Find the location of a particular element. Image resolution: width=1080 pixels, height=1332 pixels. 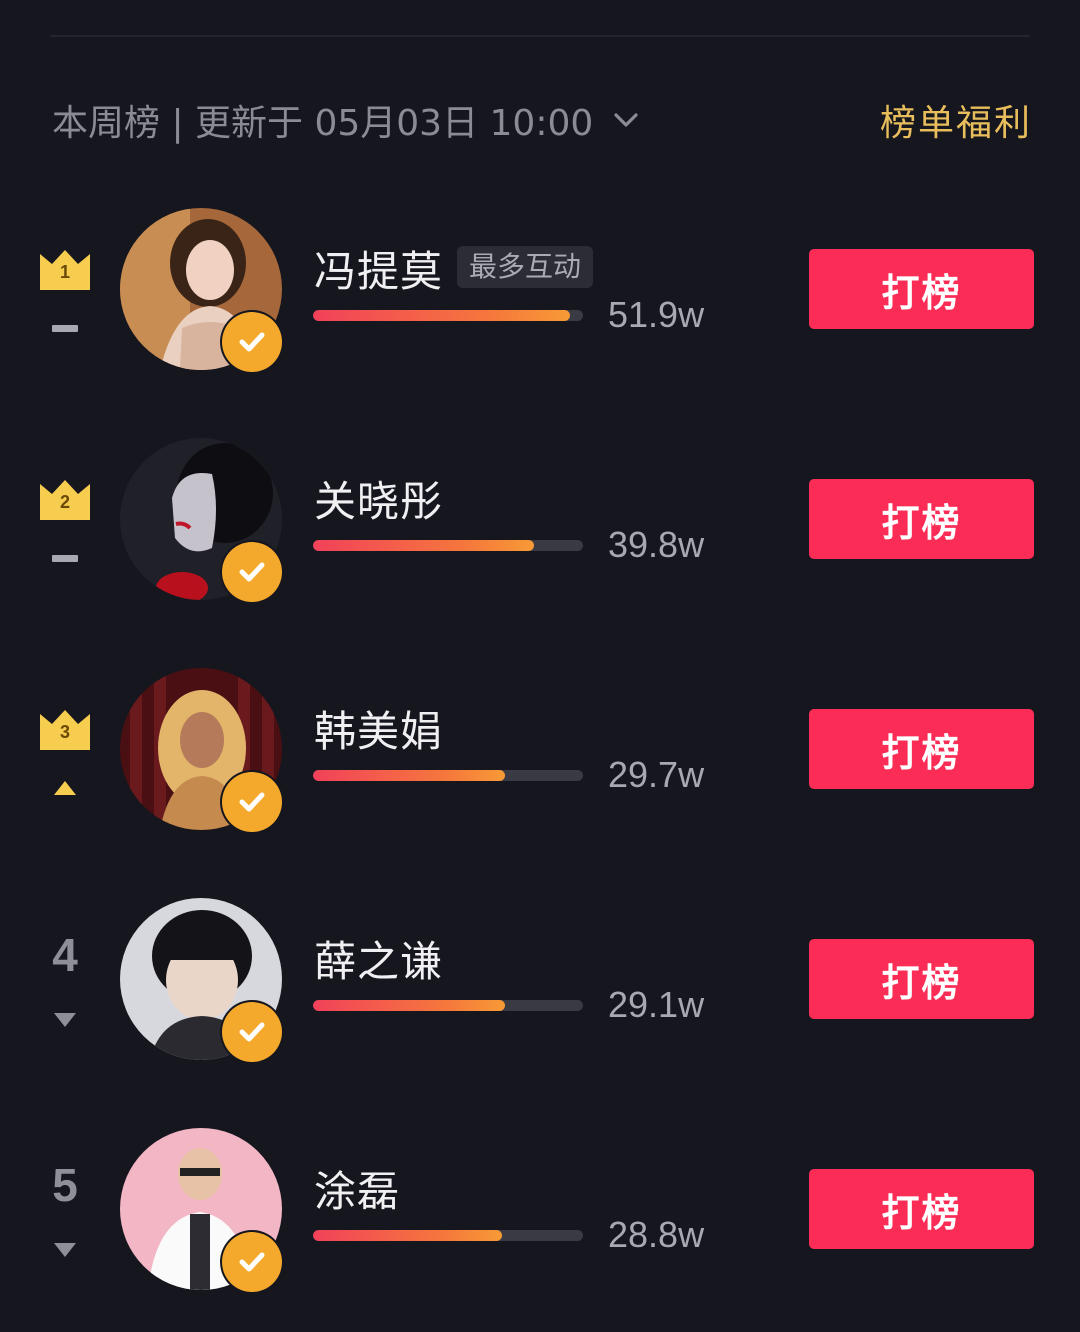

score-value: 28.8w is located at coordinates (656, 1234).